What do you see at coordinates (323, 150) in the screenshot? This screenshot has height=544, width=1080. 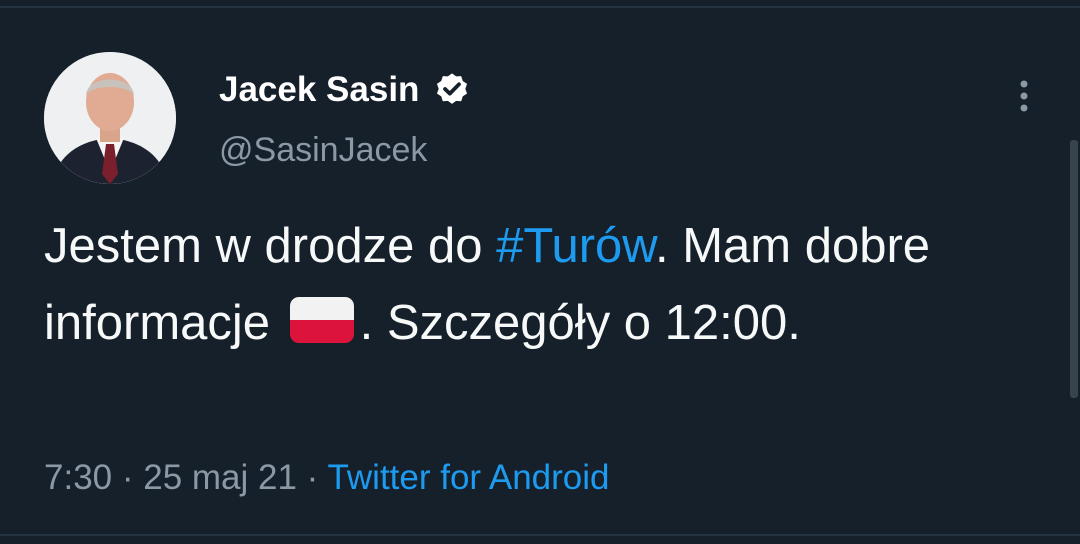 I see `author-handle: @SasinJacek` at bounding box center [323, 150].